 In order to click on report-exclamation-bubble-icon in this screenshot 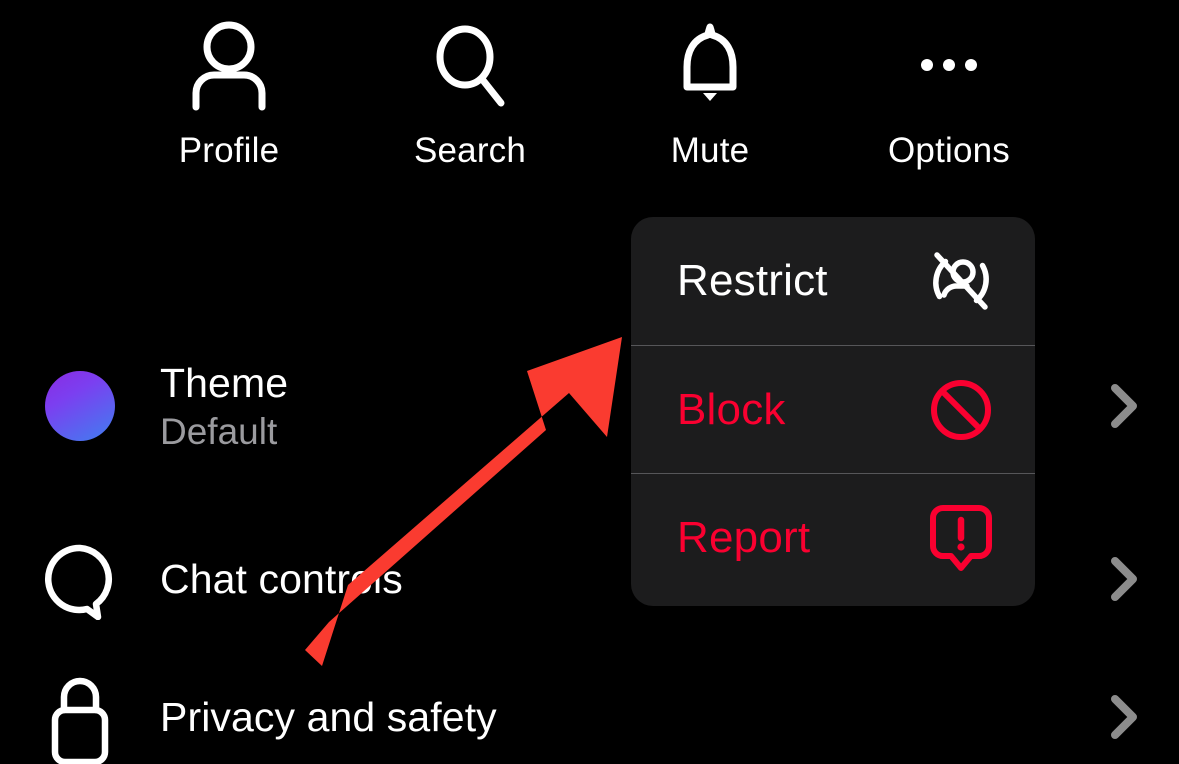, I will do `click(961, 538)`.